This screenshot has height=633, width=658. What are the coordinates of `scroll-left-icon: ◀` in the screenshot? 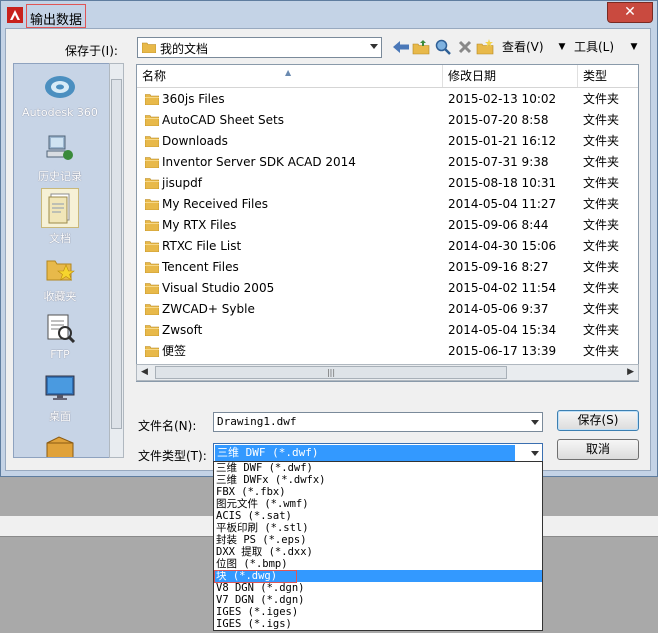 It's located at (144, 372).